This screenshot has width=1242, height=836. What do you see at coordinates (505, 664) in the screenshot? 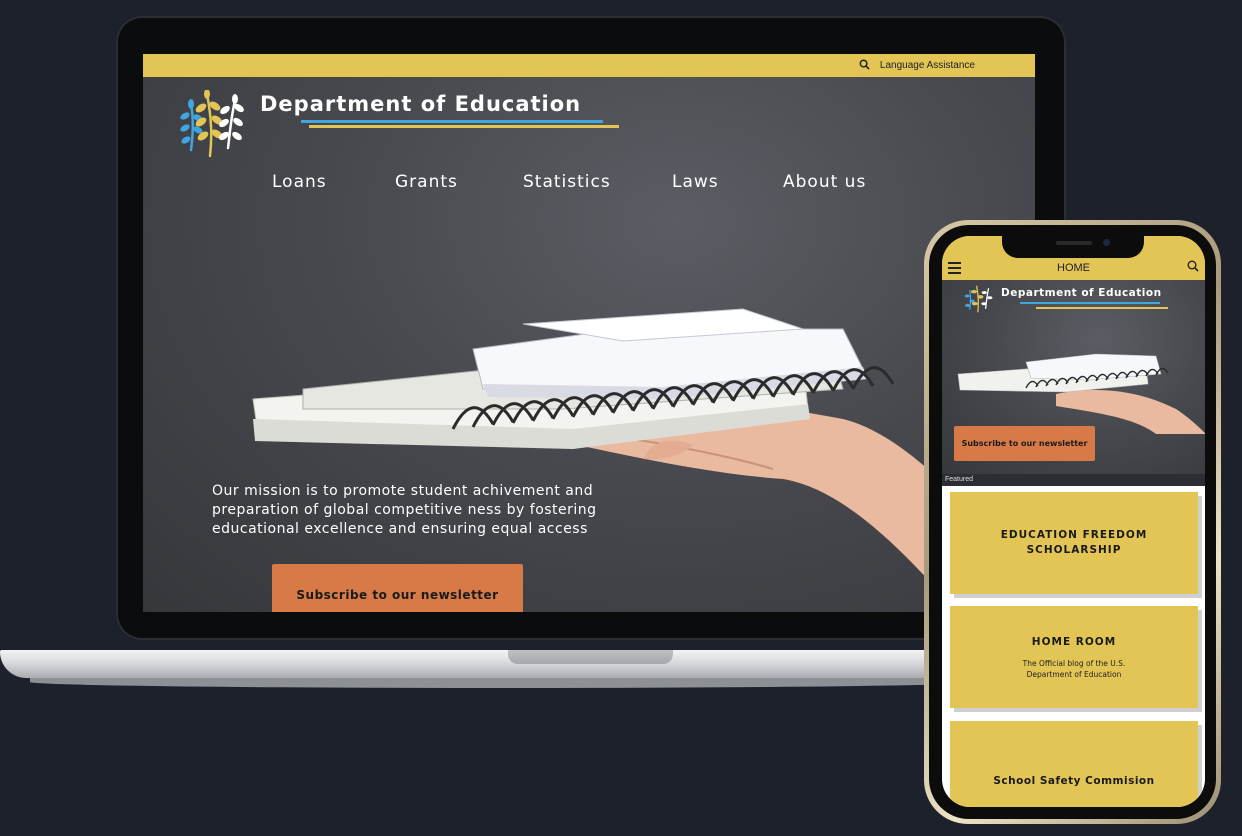
I see `laptop-base` at bounding box center [505, 664].